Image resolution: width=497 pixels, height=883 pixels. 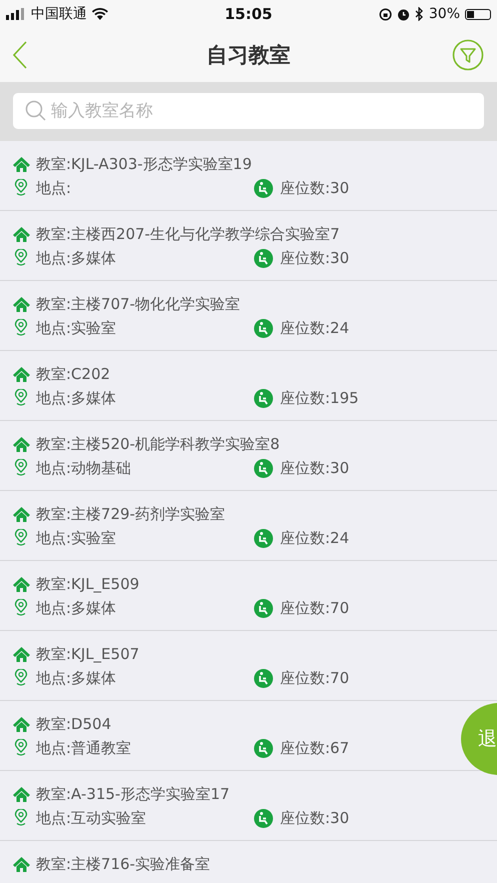 I want to click on classroom-name: 教室:主楼707-物化化学实验室, so click(x=138, y=304).